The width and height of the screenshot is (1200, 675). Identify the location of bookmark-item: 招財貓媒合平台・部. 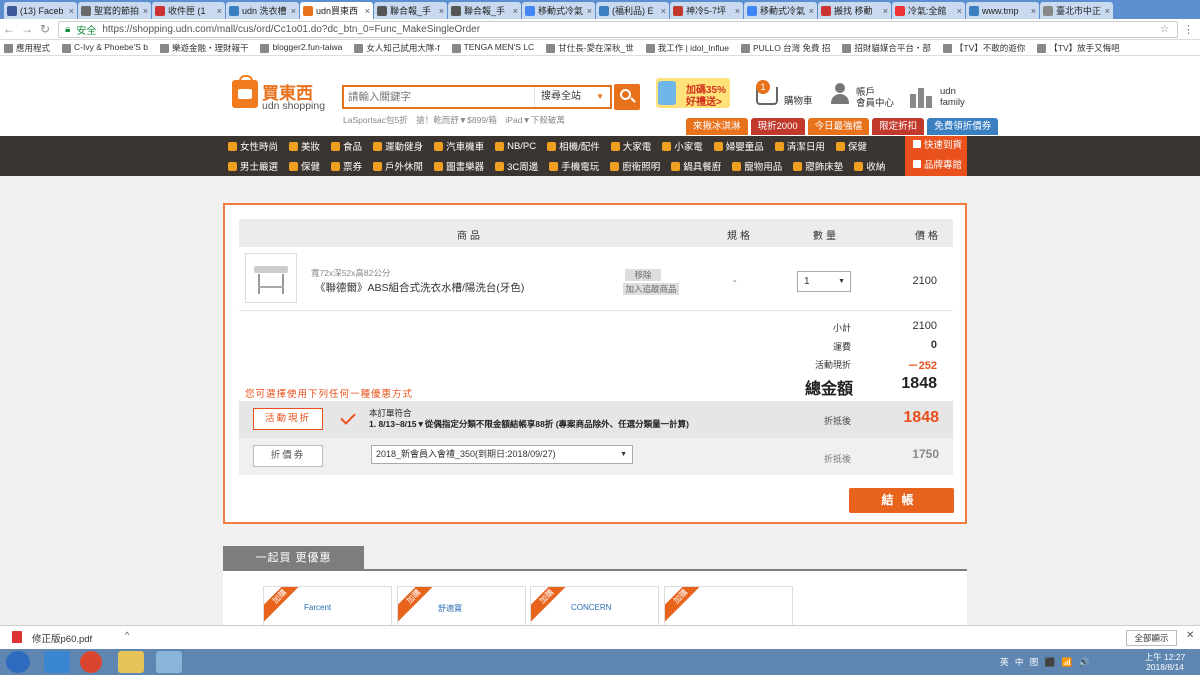
(886, 48).